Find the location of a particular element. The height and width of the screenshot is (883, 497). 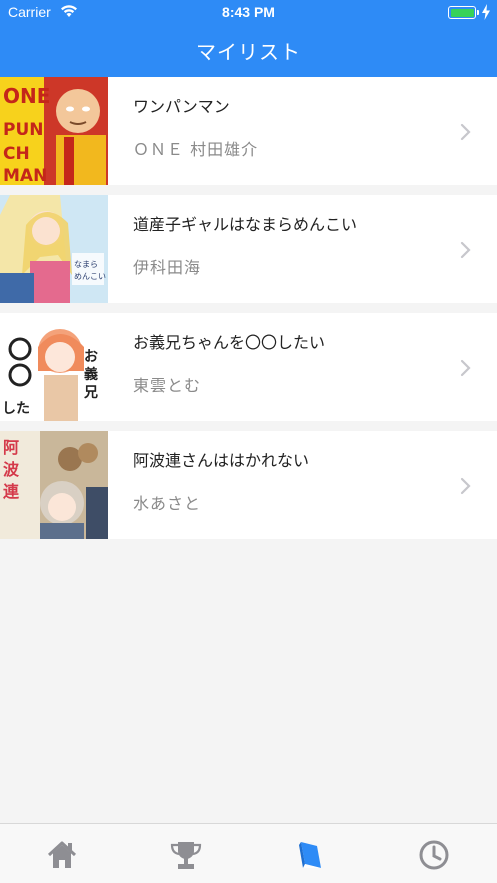

trophy-icon is located at coordinates (186, 855).